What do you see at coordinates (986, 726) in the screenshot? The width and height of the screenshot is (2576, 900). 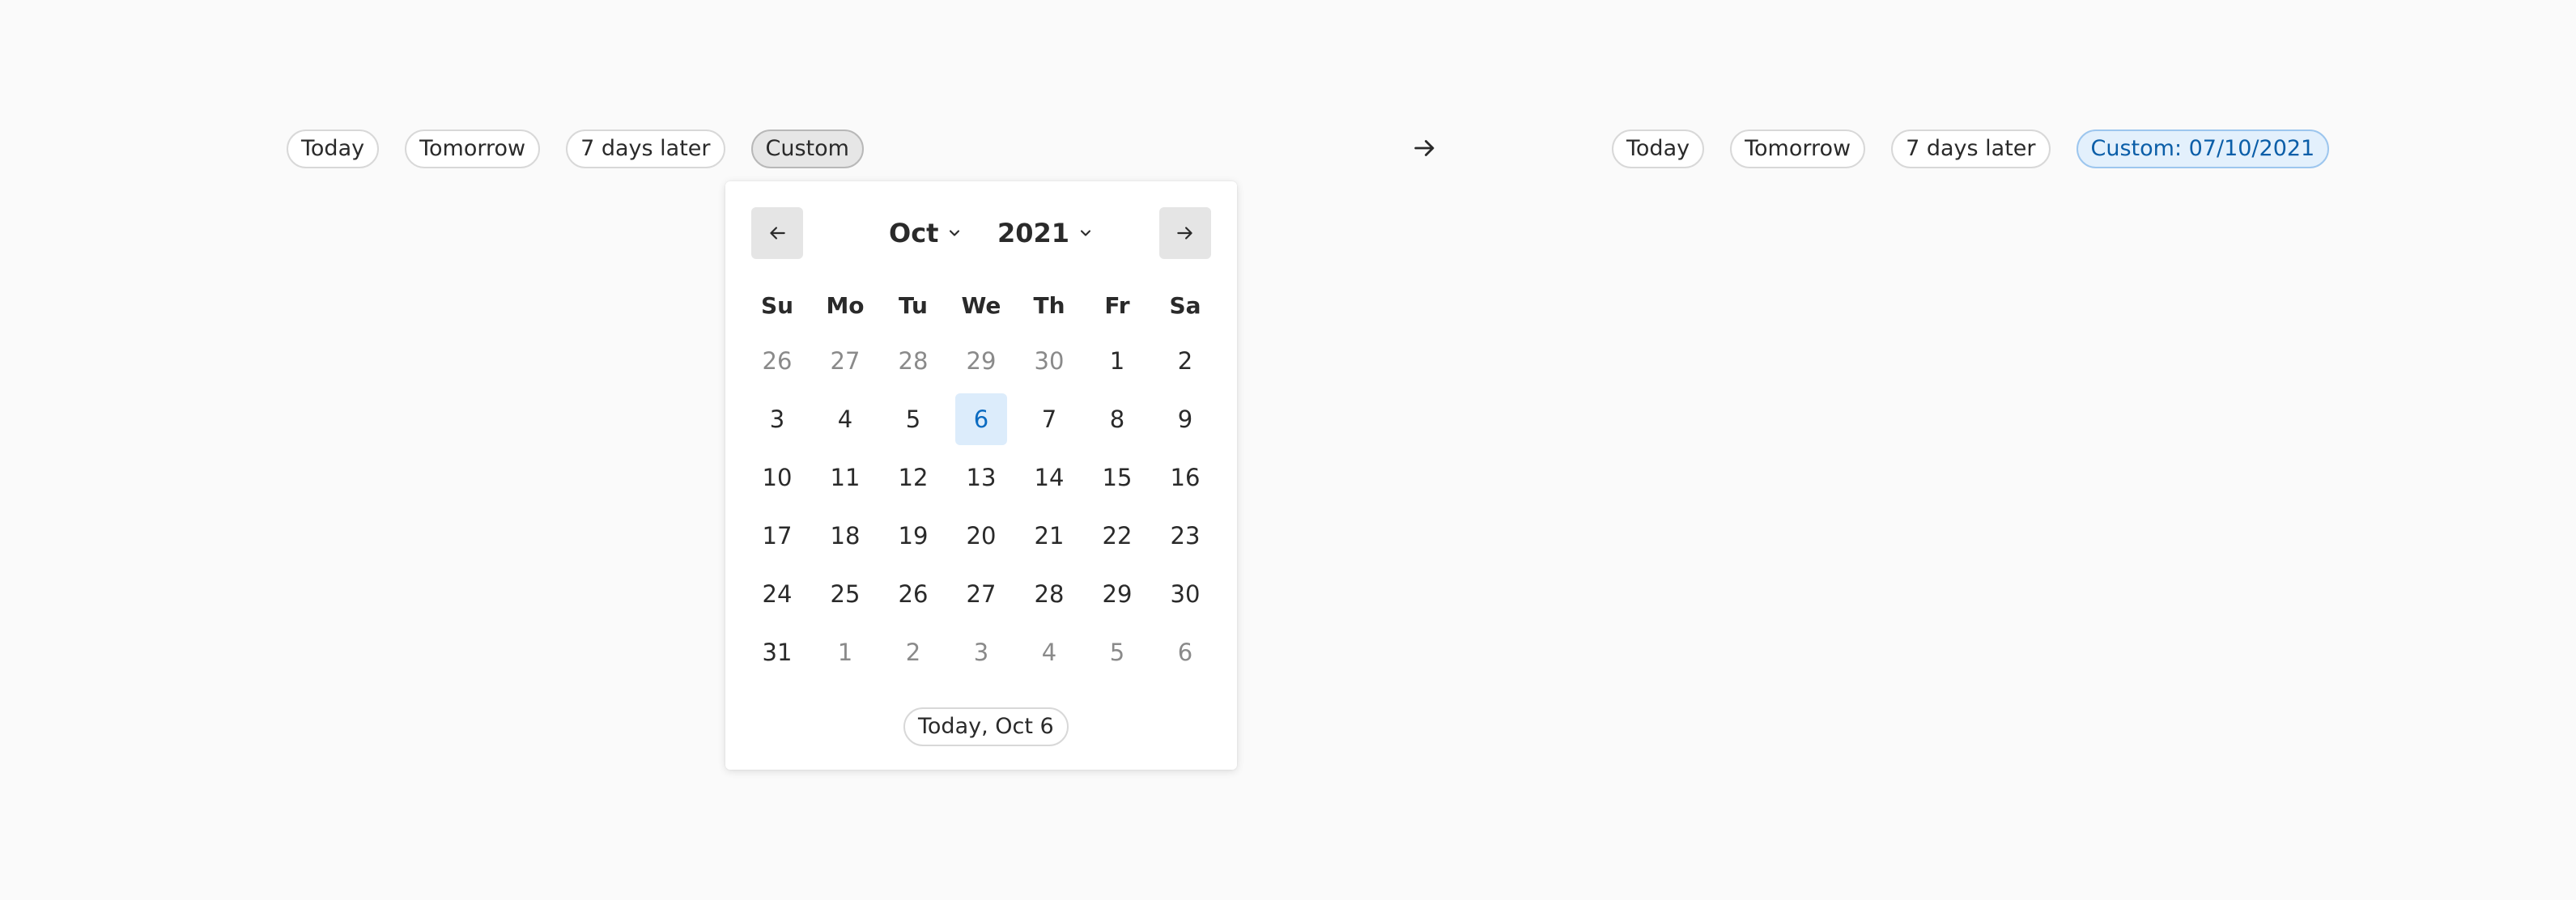 I see `today-button: Today, Oct 6` at bounding box center [986, 726].